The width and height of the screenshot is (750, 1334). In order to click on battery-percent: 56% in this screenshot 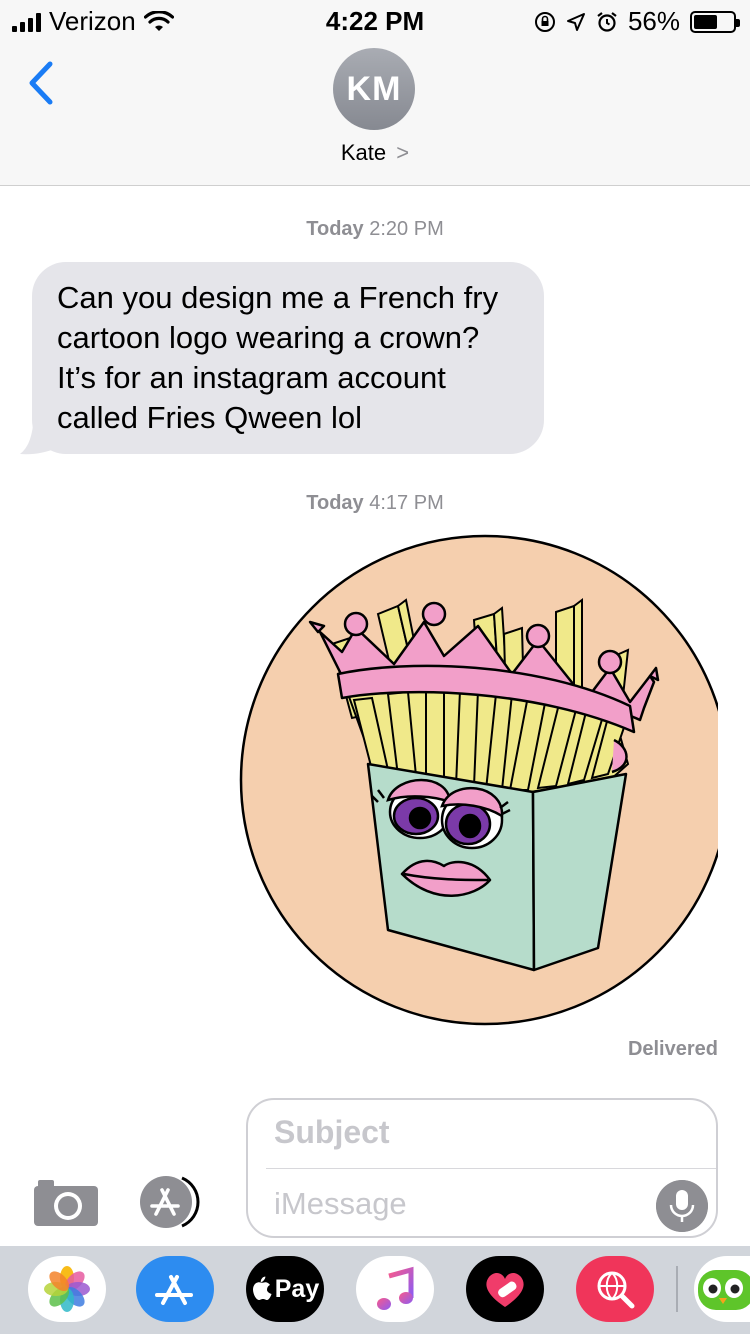, I will do `click(653, 21)`.